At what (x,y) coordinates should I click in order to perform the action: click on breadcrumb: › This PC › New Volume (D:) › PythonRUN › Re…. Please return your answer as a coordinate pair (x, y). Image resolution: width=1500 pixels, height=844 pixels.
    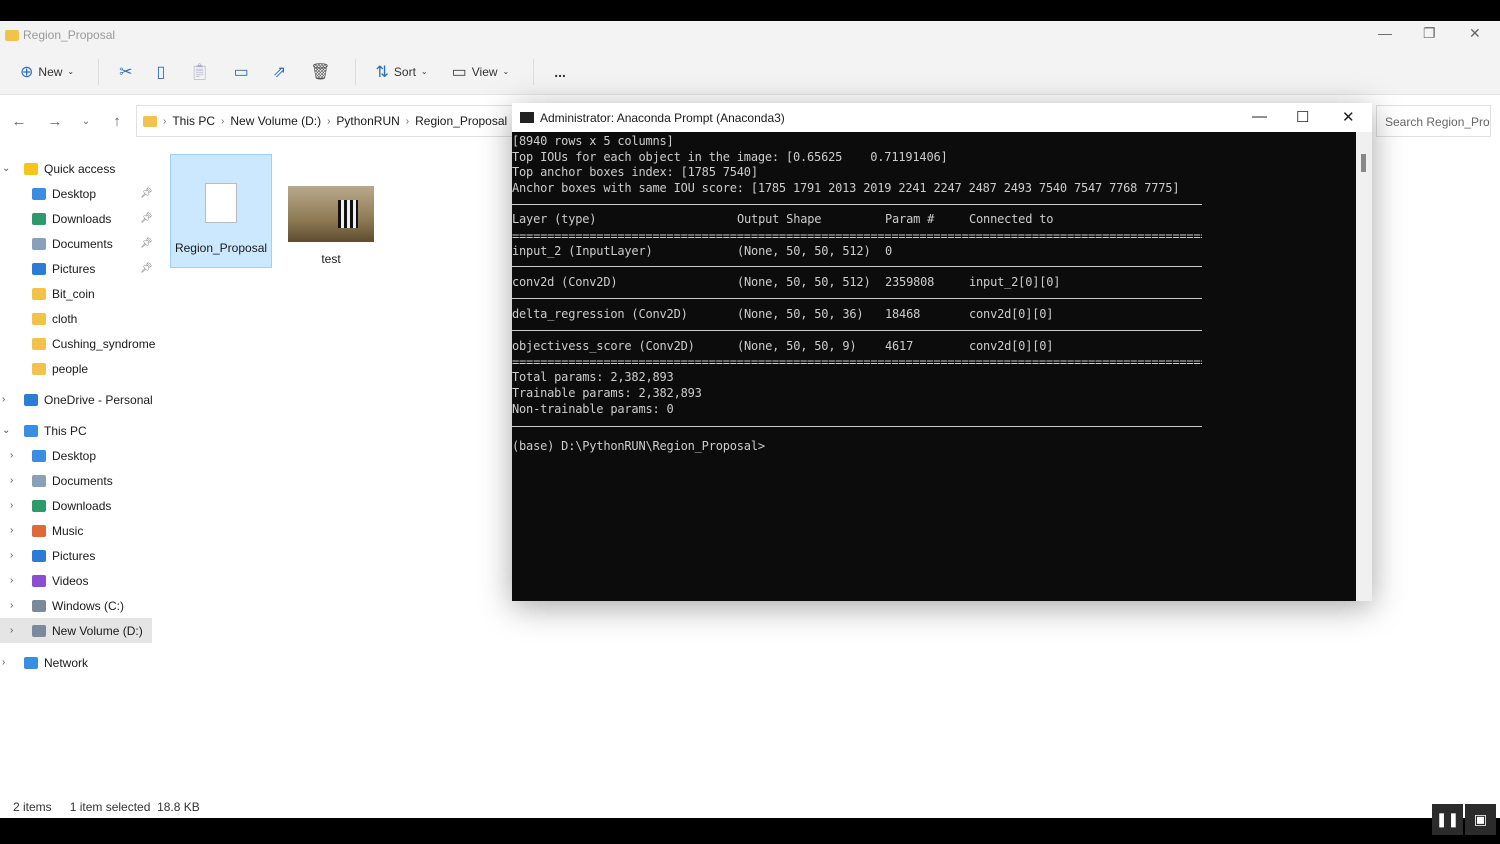
    Looking at the image, I should click on (326, 121).